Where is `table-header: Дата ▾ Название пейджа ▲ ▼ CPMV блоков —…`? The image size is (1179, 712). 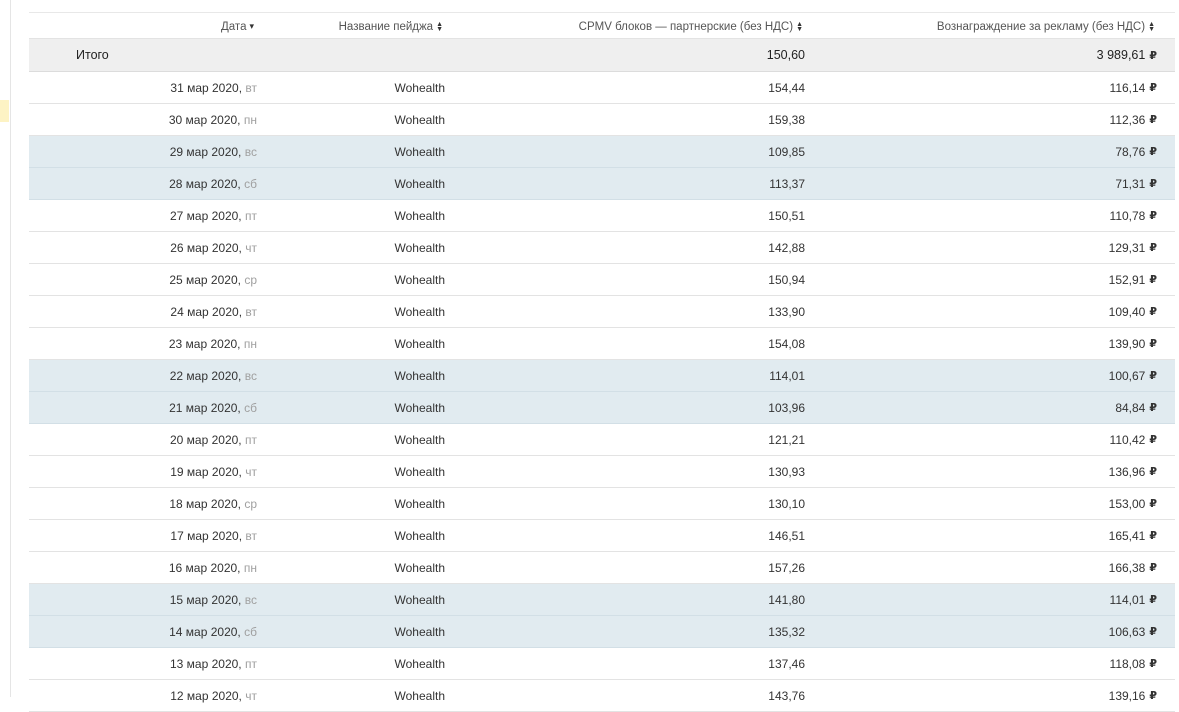 table-header: Дата ▾ Название пейджа ▲ ▼ CPMV блоков —… is located at coordinates (602, 26).